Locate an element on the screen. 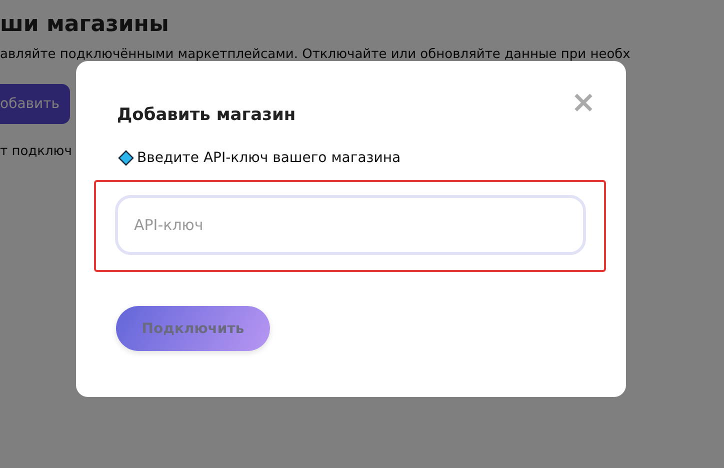  dialog-title: Добавить магазин is located at coordinates (206, 115).